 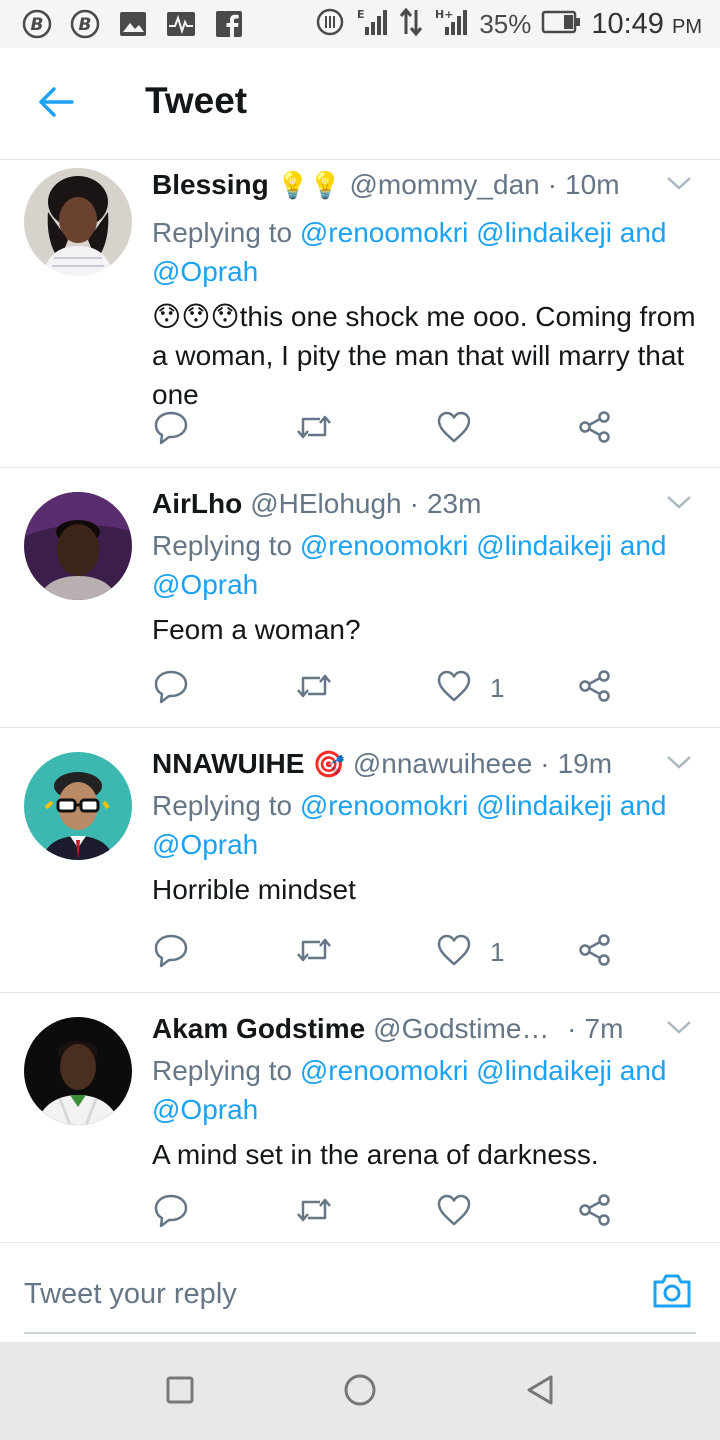 I want to click on bbm-icon: B, so click(x=85, y=24).